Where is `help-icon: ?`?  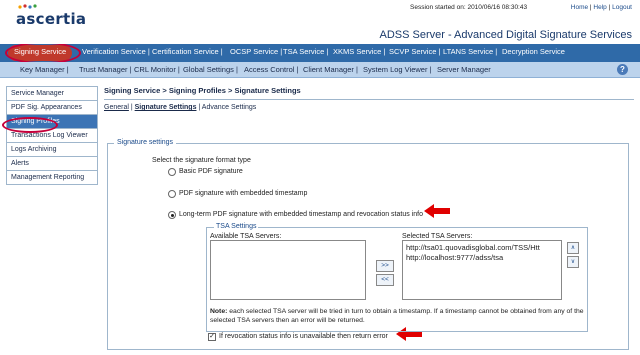 help-icon: ? is located at coordinates (622, 69).